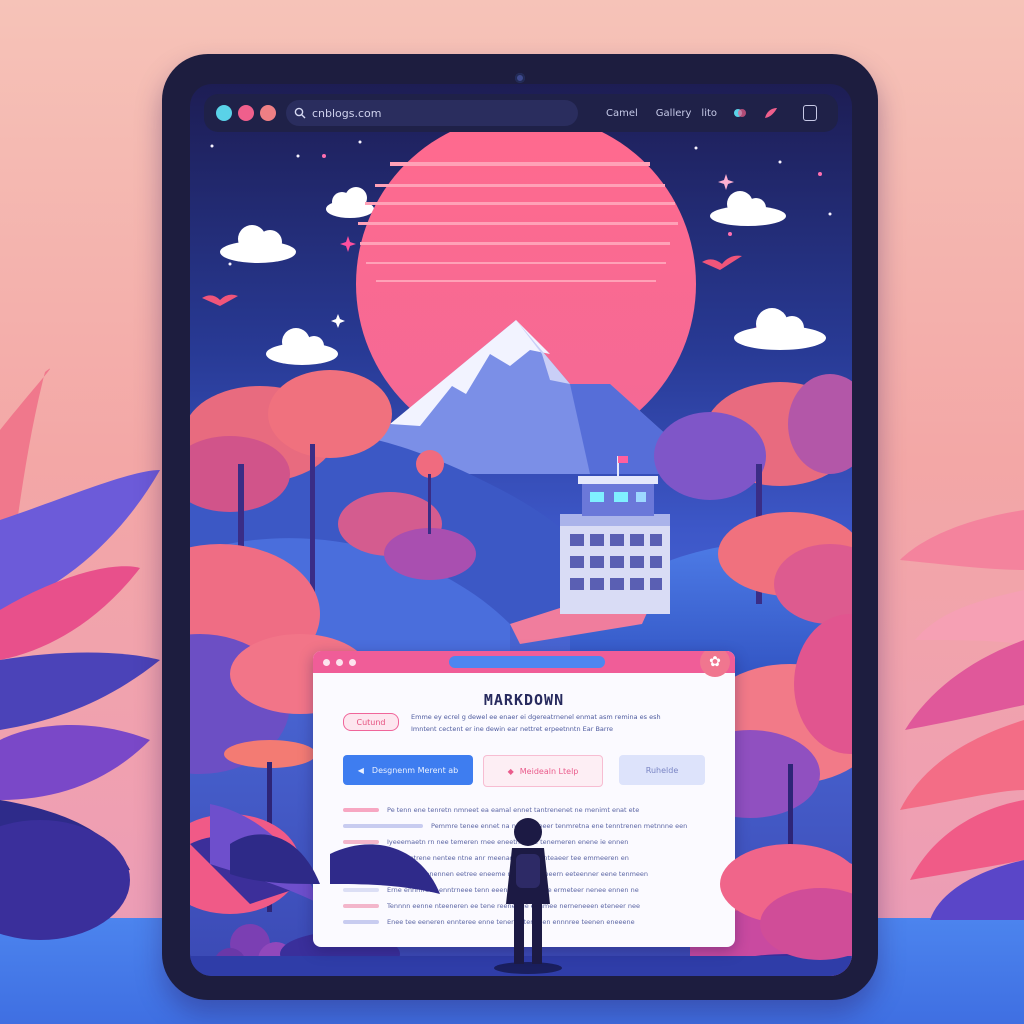 The width and height of the screenshot is (1024, 1024). Describe the element at coordinates (520, 78) in the screenshot. I see `camera-icon` at that location.